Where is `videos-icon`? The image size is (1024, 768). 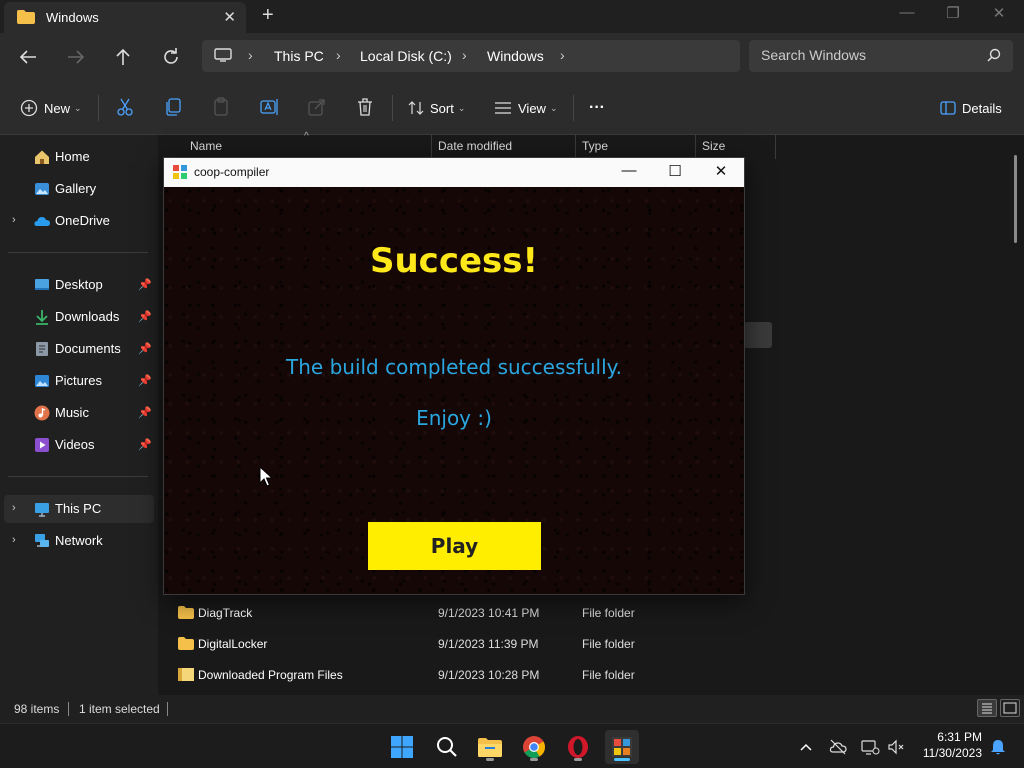
videos-icon is located at coordinates (42, 445).